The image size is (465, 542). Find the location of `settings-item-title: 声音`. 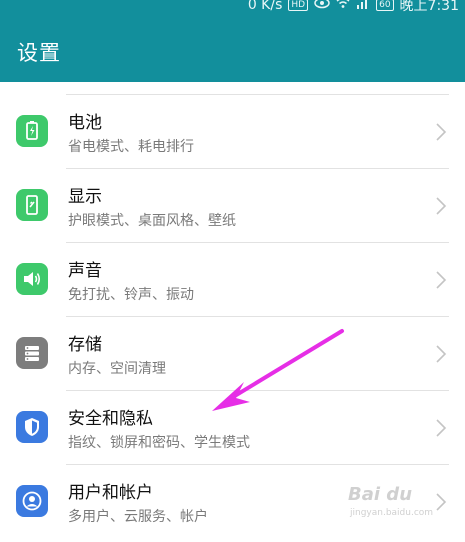

settings-item-title: 声音 is located at coordinates (85, 271).